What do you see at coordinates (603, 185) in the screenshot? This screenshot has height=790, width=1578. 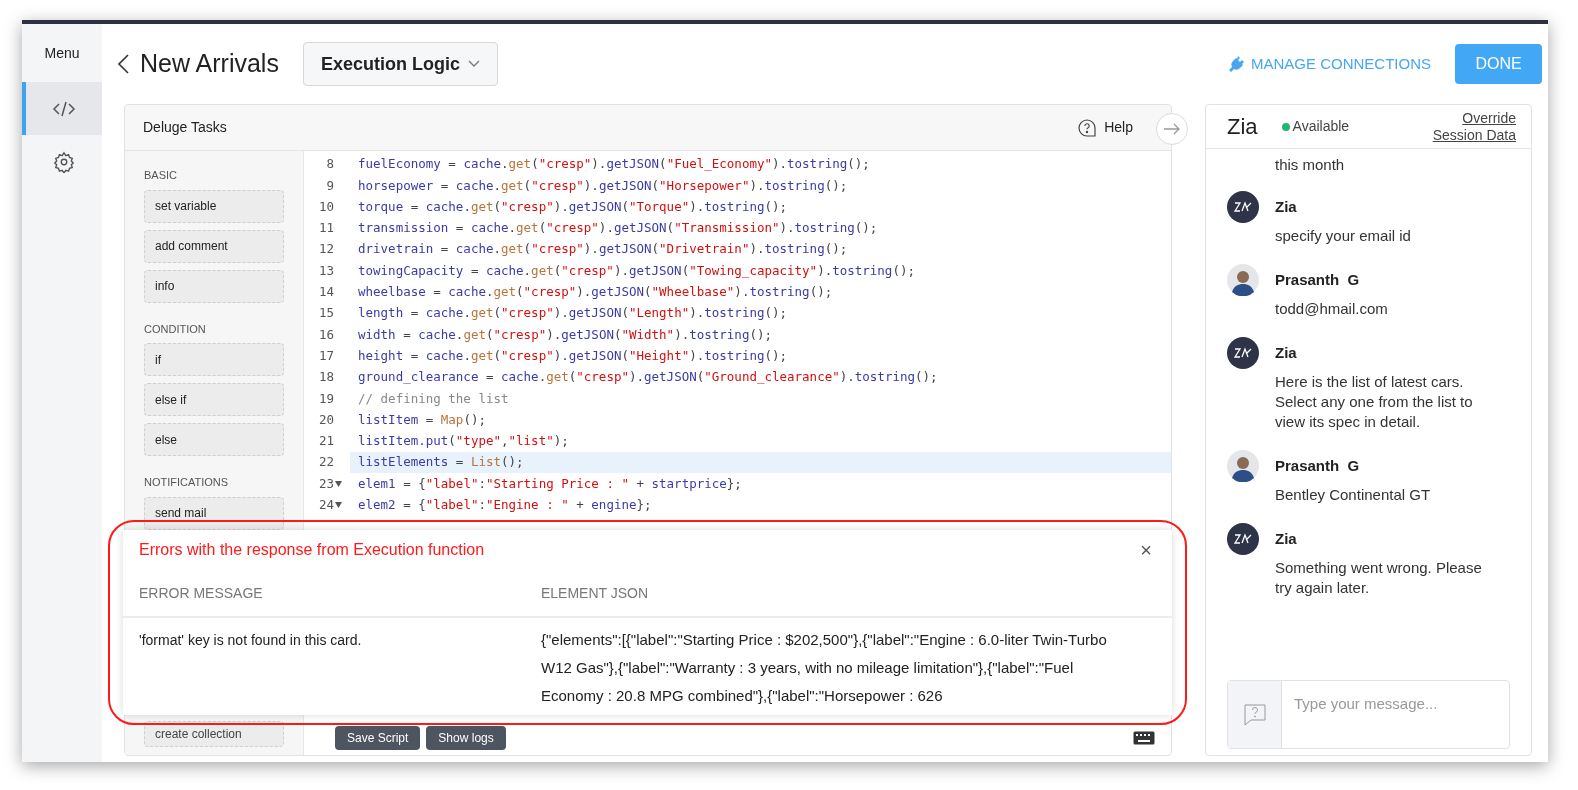 I see `code-line: horsepower = cache.get("cresp").getJSON("Horsepower").tostring();` at bounding box center [603, 185].